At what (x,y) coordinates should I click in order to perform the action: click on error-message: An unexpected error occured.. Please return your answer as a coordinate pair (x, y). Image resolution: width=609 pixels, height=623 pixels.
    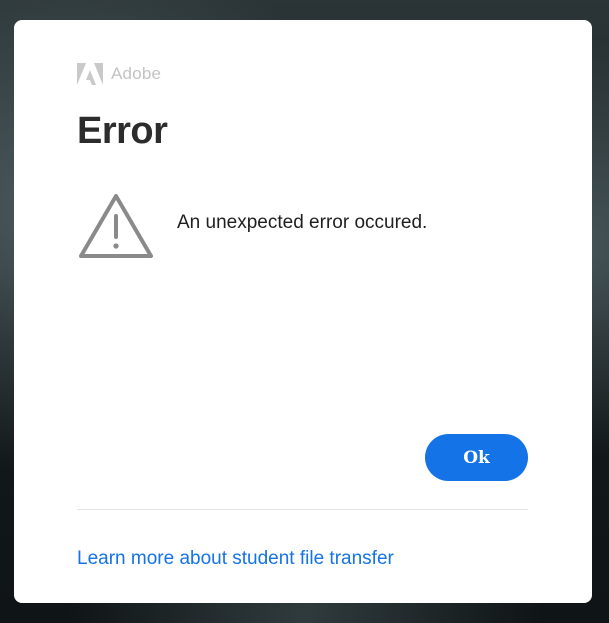
    Looking at the image, I should click on (302, 222).